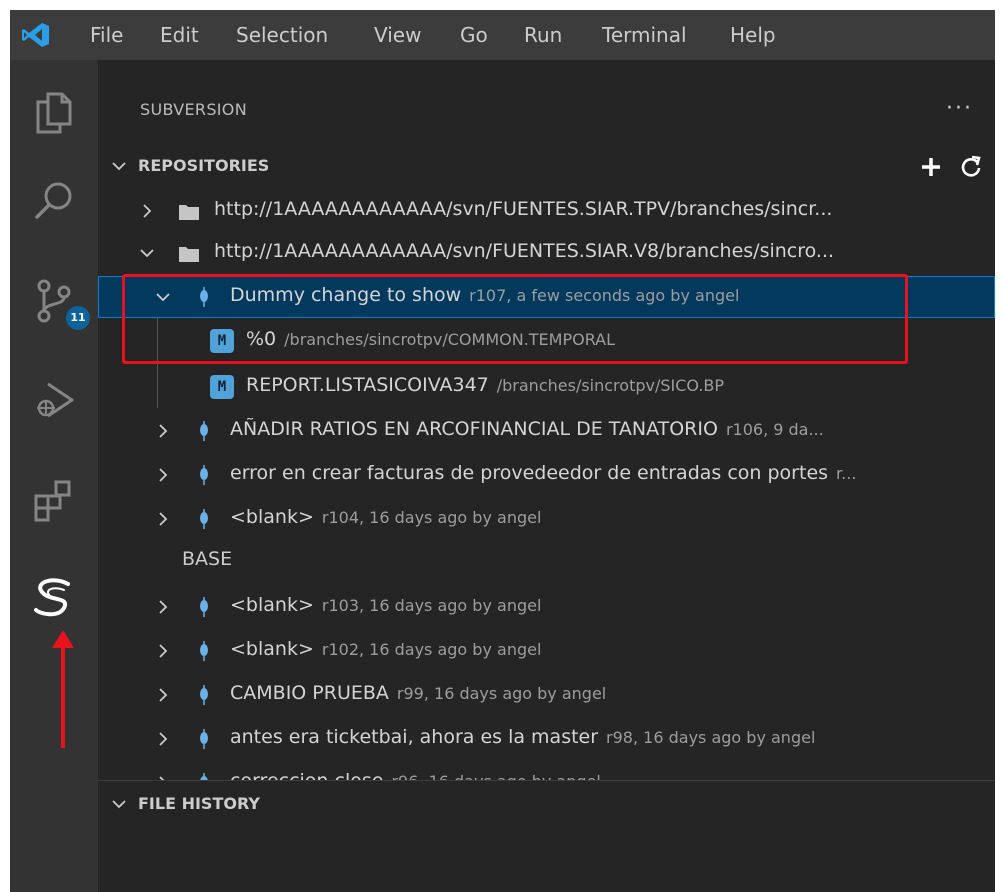  What do you see at coordinates (546, 519) in the screenshot?
I see `commit-row: <blank> r104, 16 days ago by angel` at bounding box center [546, 519].